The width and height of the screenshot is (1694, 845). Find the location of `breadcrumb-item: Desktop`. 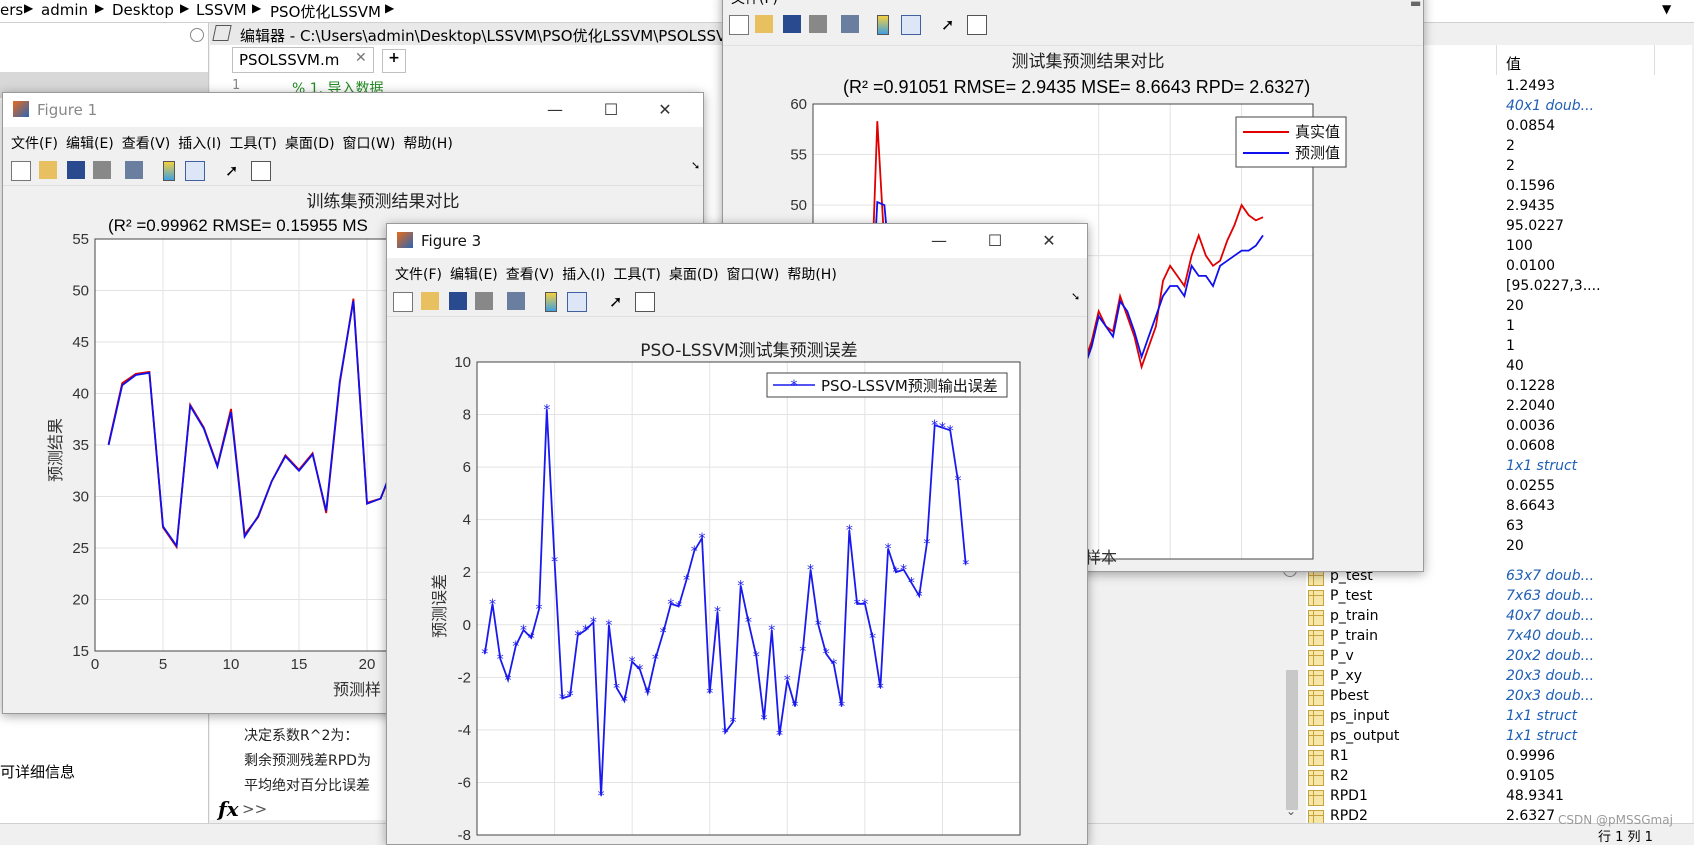

breadcrumb-item: Desktop is located at coordinates (143, 10).